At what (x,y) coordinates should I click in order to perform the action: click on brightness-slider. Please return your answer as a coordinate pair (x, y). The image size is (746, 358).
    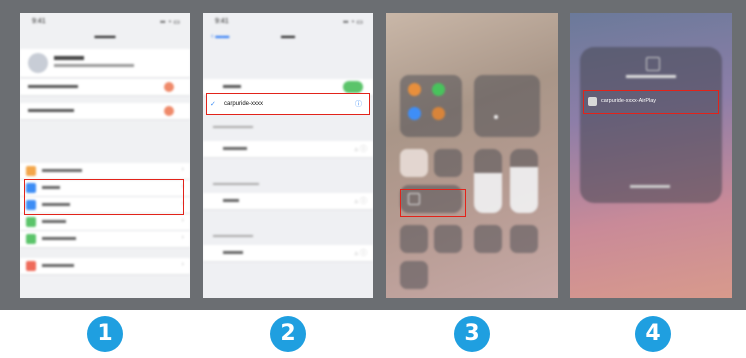
    Looking at the image, I should click on (488, 181).